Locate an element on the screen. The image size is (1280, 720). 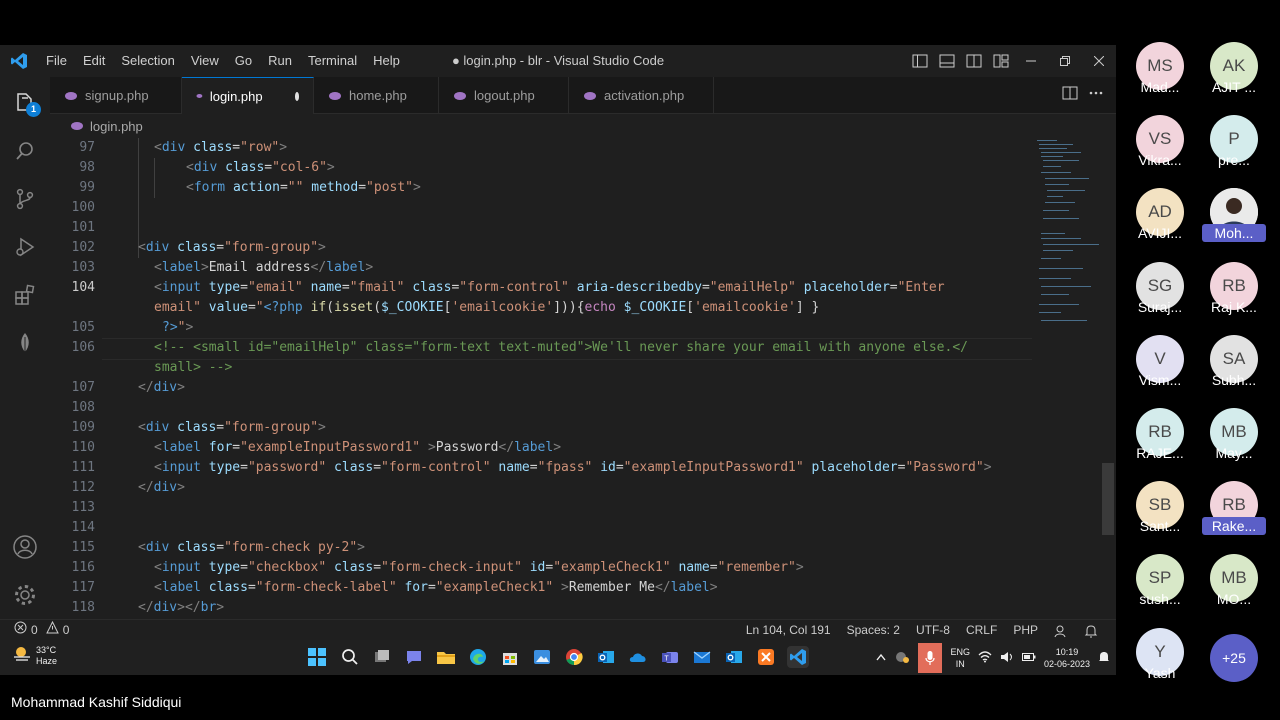
windows-taskbar: 33°C Haze T ENG IN 10:19 02-06-2023 is located at coordinates (558, 657).